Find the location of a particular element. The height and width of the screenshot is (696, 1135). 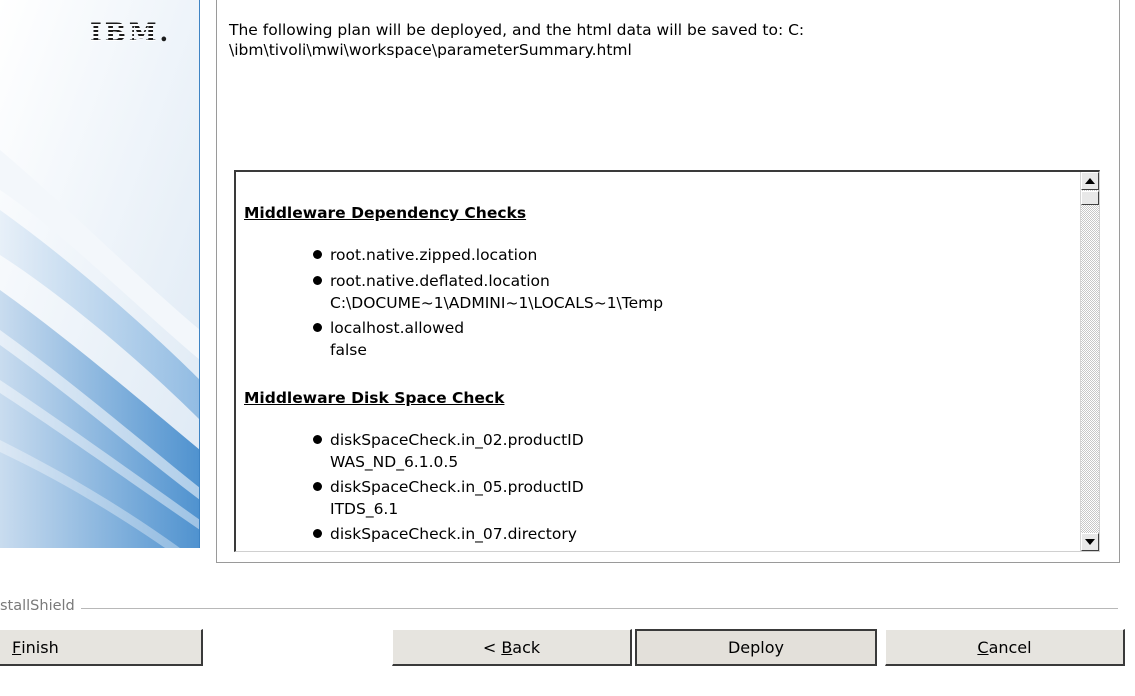

finish-label: inish is located at coordinates (40, 647).